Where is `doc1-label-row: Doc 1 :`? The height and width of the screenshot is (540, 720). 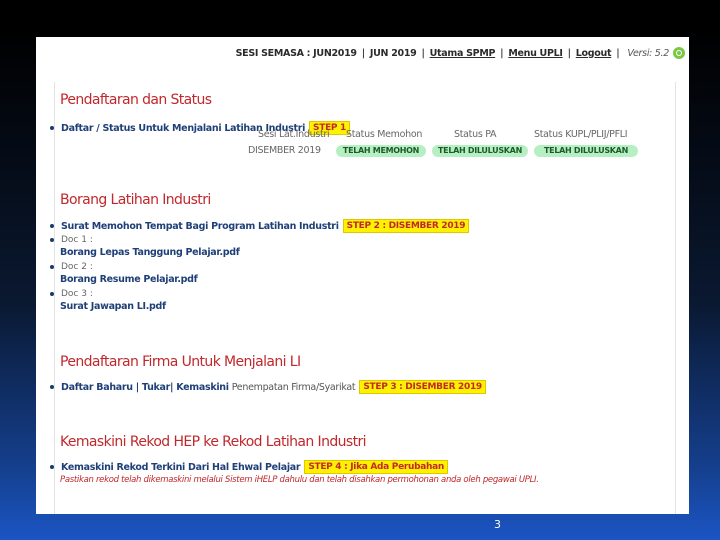 doc1-label-row: Doc 1 : is located at coordinates (71, 240).